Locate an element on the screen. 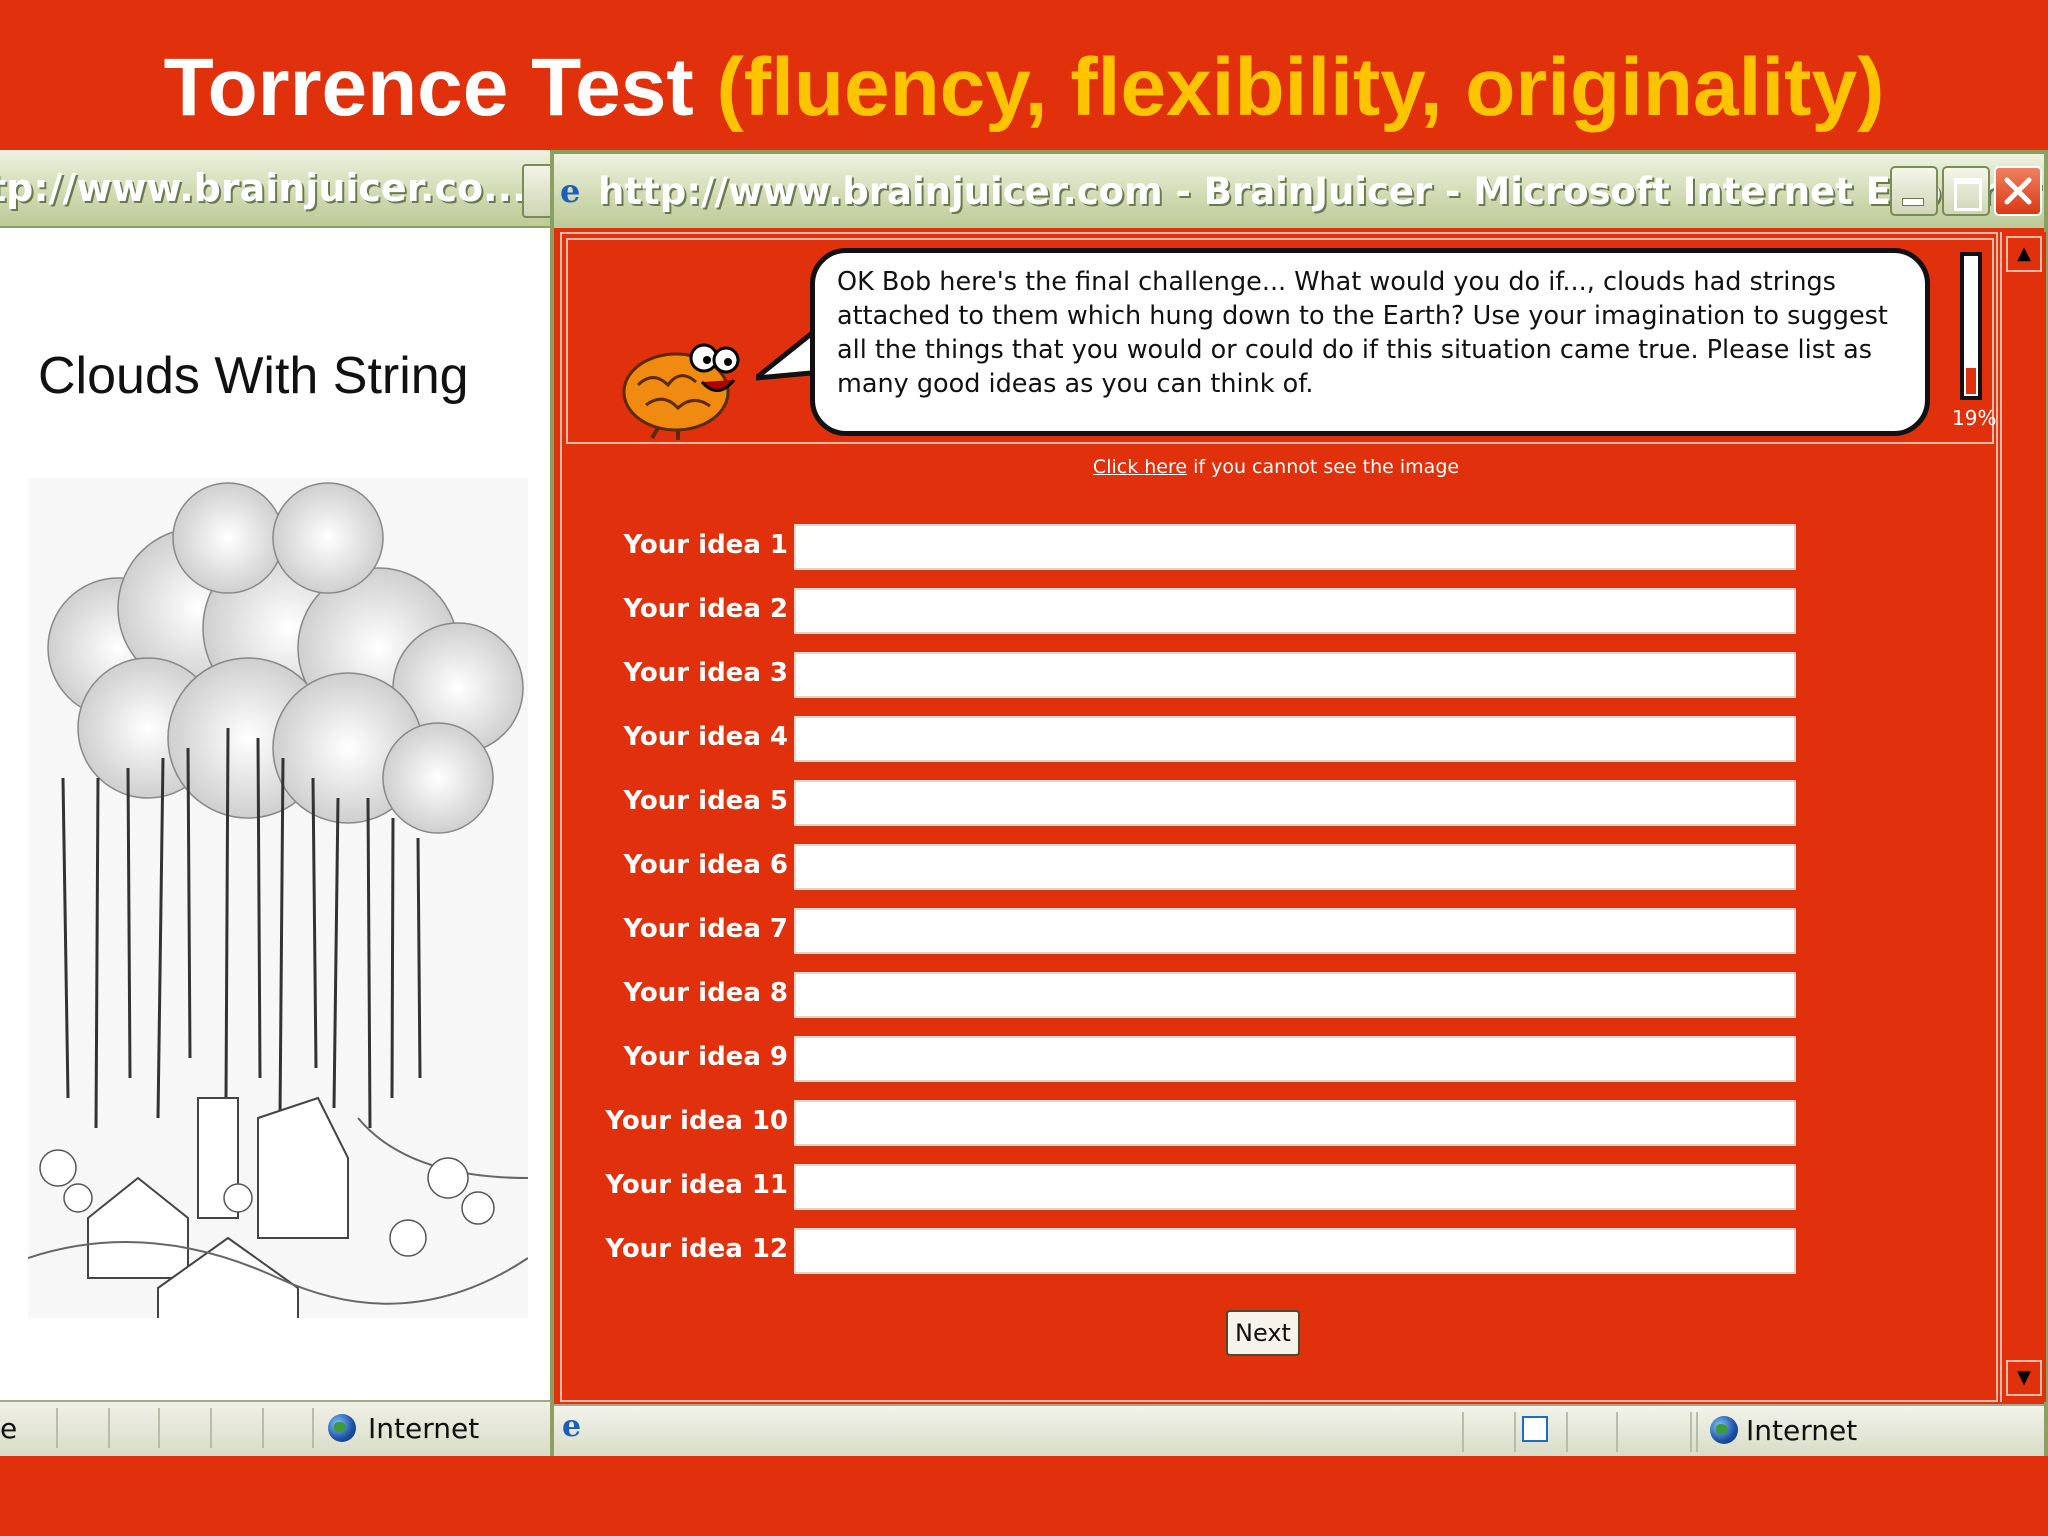 The width and height of the screenshot is (2048, 1536). hint-text: if you cannot see the image is located at coordinates (1323, 467).